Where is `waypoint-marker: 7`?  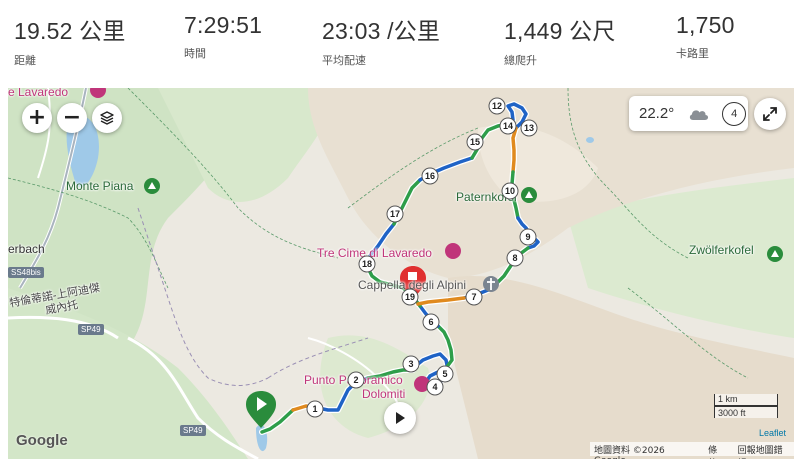
waypoint-marker: 7 is located at coordinates (474, 297).